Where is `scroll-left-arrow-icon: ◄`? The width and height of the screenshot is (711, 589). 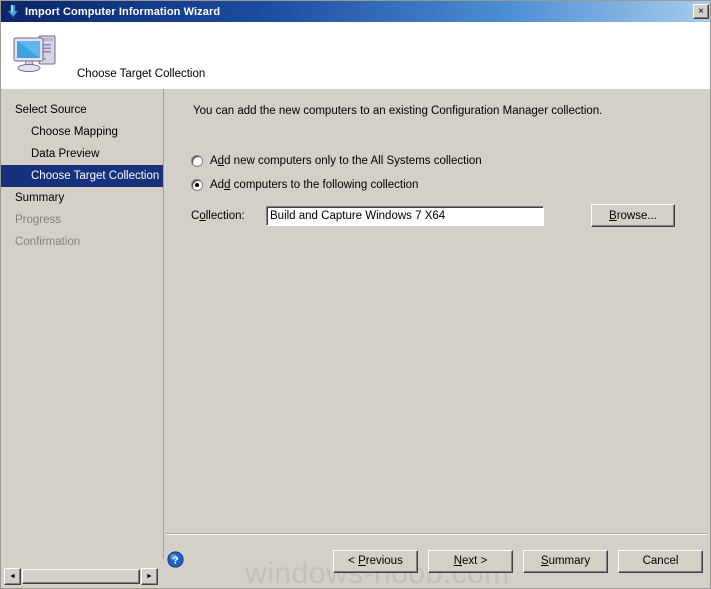 scroll-left-arrow-icon: ◄ is located at coordinates (12, 576).